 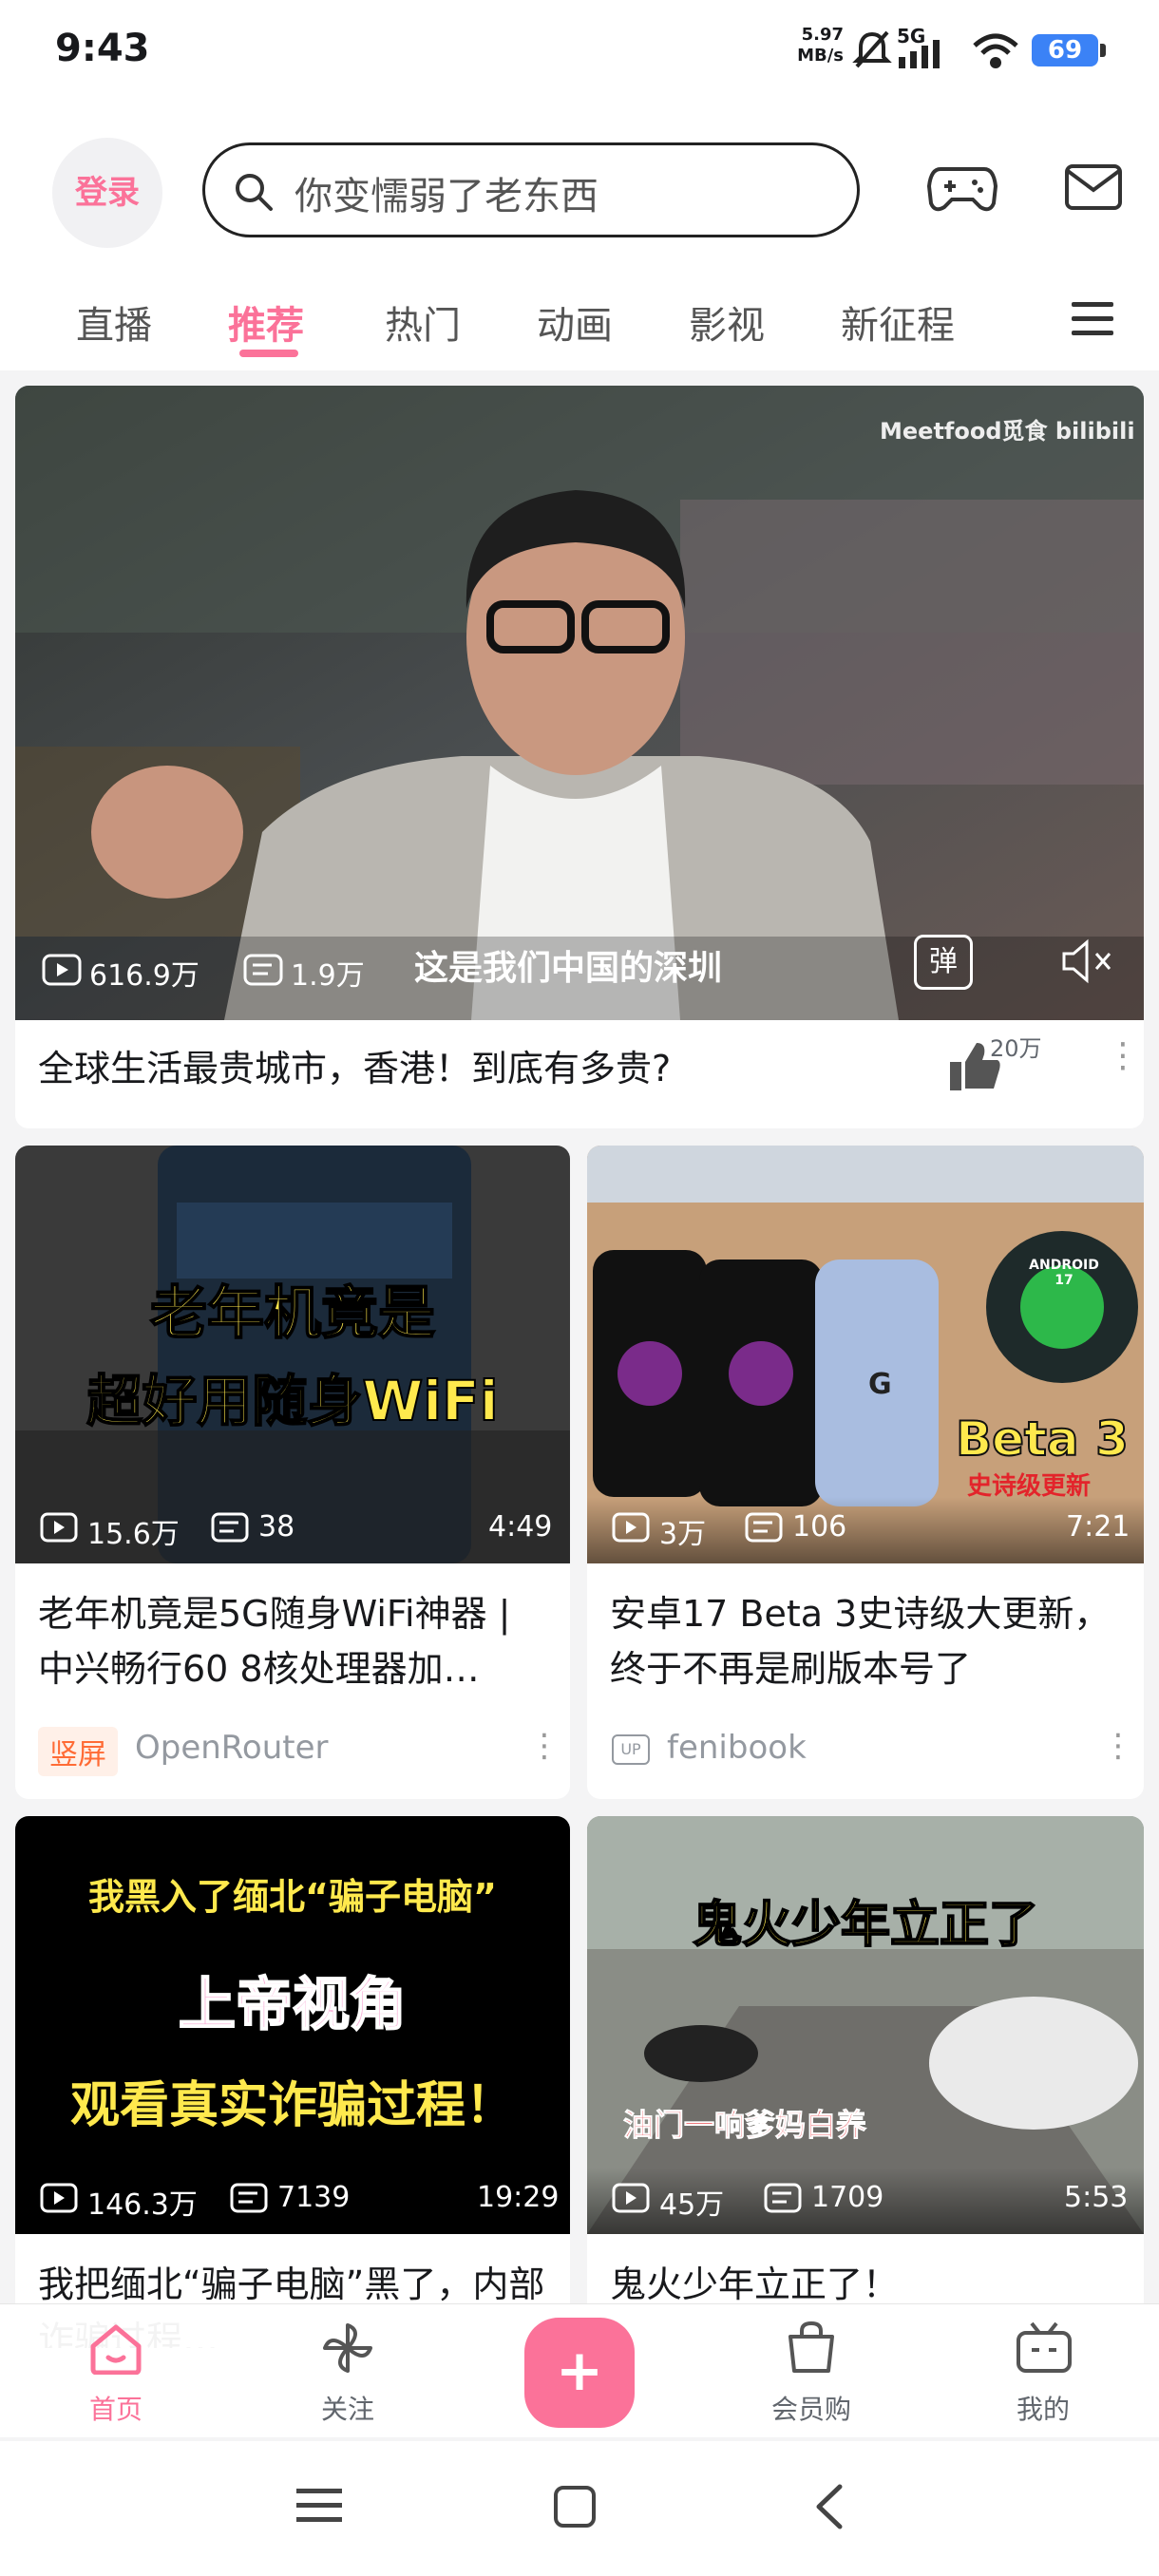 I want to click on google-logo: G, so click(x=880, y=1384).